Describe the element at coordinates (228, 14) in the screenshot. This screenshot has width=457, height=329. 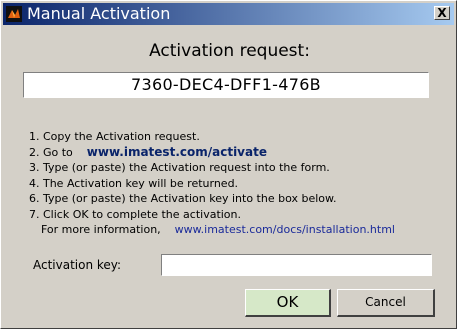
I see `title-bar: Manual Activation X` at that location.